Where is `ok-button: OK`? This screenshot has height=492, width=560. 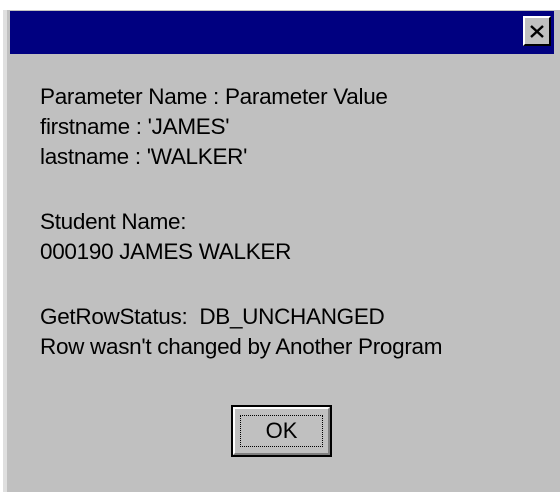 ok-button: OK is located at coordinates (281, 431).